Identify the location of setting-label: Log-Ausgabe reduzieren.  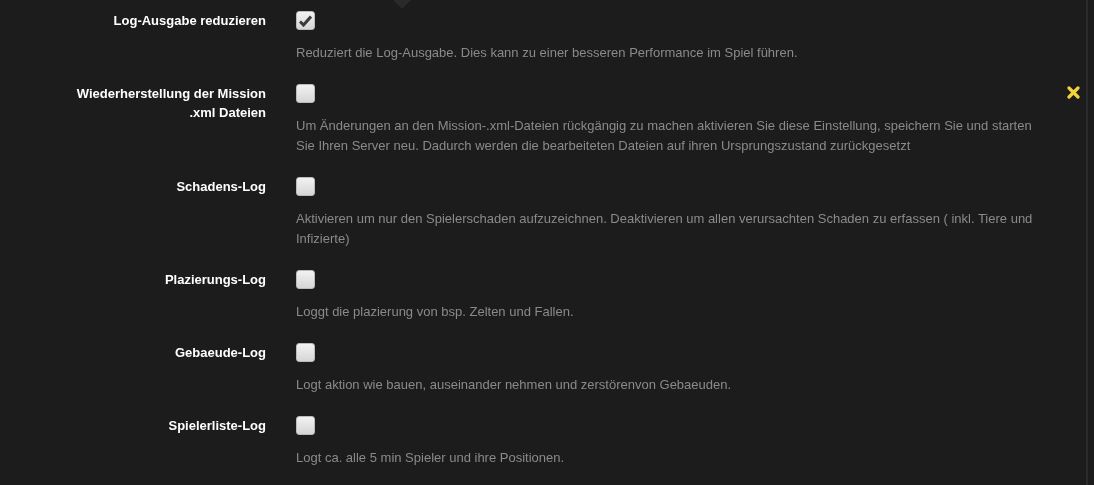
(189, 21).